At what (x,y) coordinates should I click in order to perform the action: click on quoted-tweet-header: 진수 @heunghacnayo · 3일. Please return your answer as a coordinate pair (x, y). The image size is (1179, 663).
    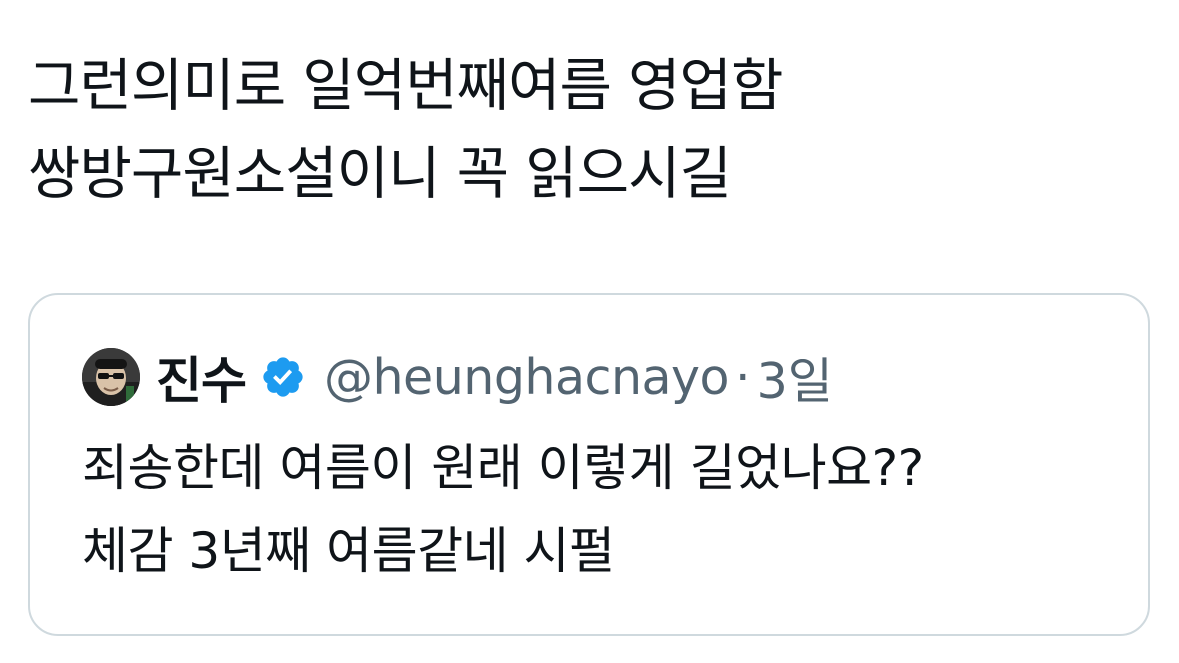
    Looking at the image, I should click on (457, 378).